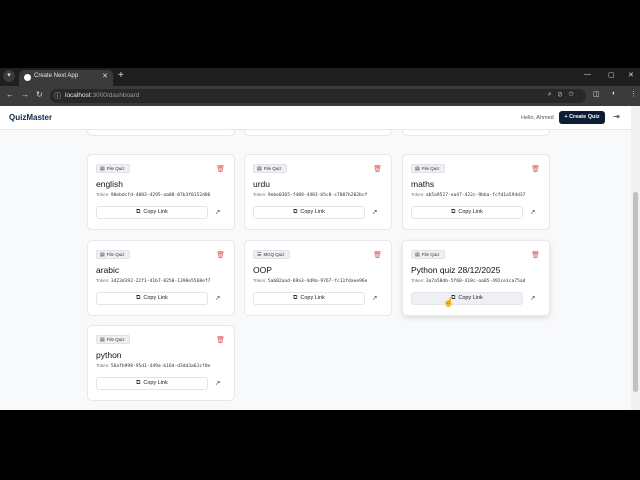 The width and height of the screenshot is (640, 480). I want to click on maximize-icon: ▢, so click(611, 75).